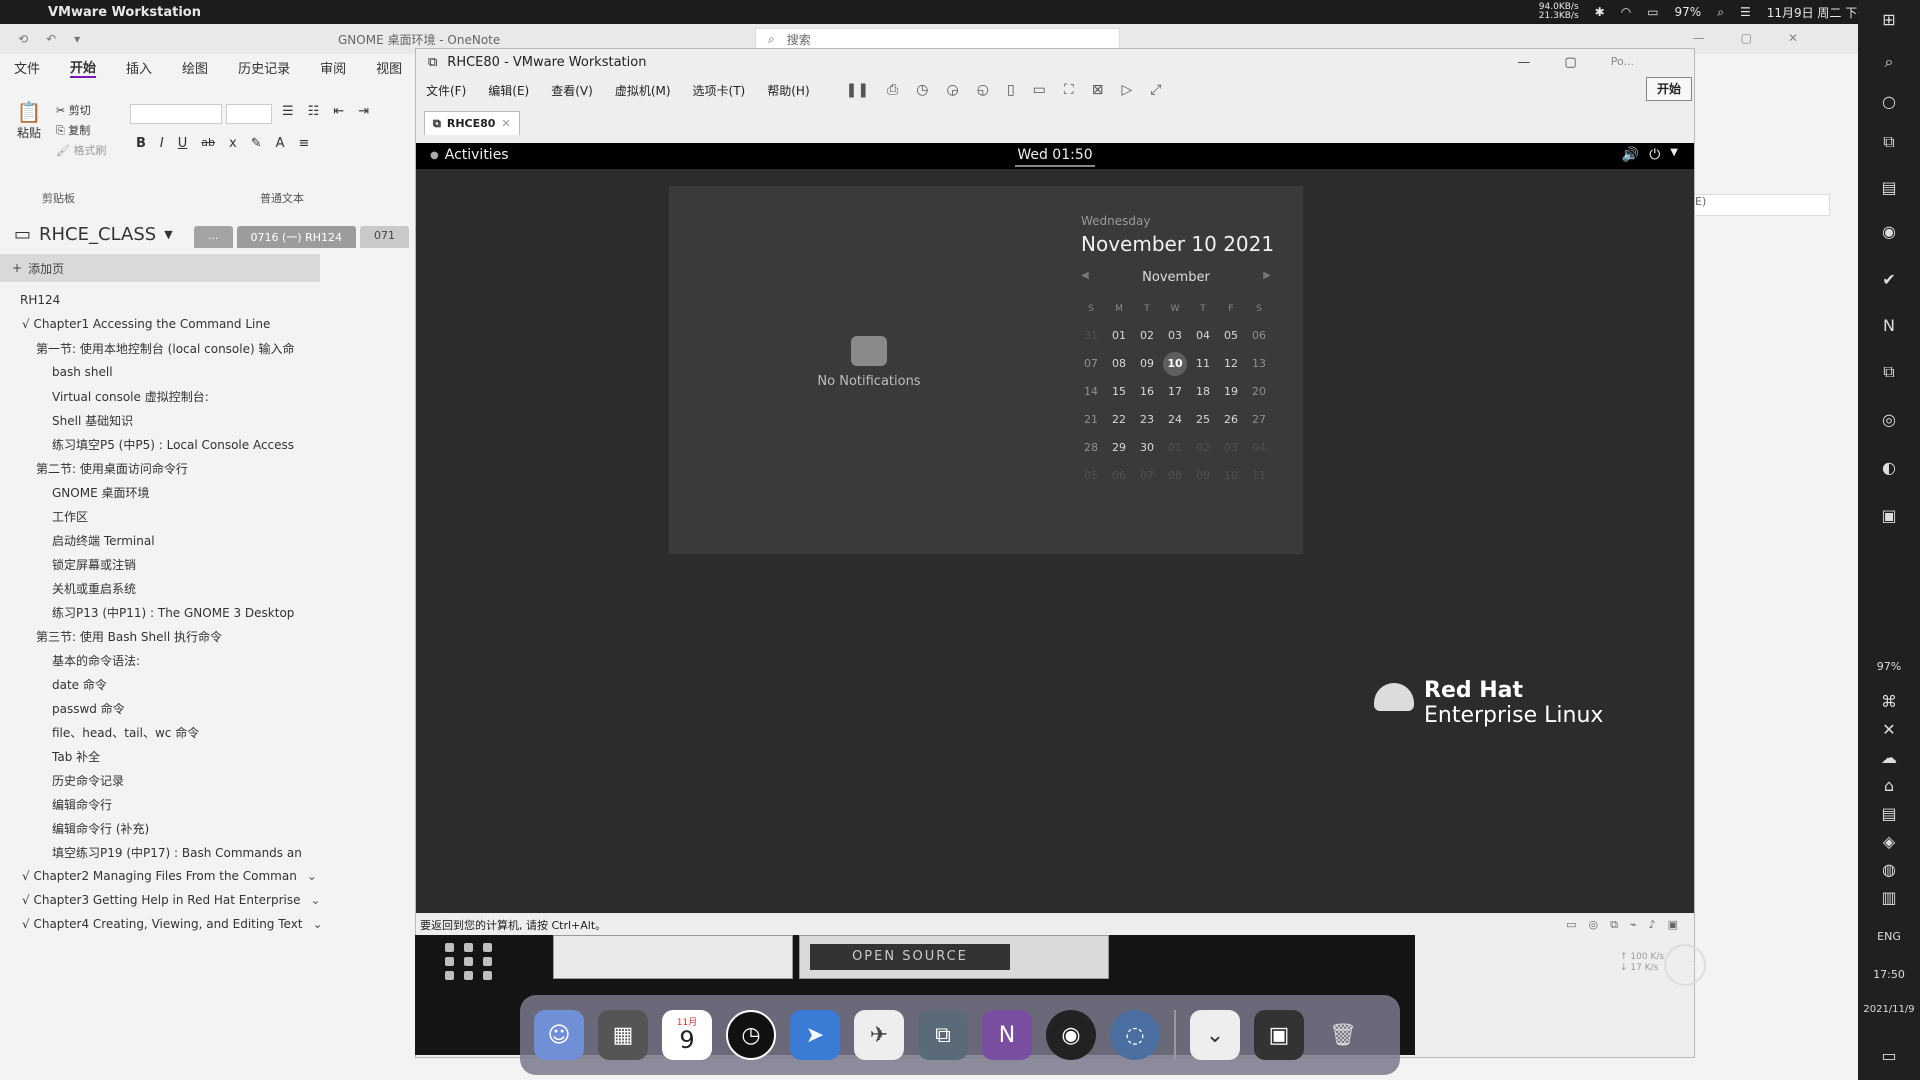  Describe the element at coordinates (1889, 730) in the screenshot. I see `tray-icon: ✕` at that location.